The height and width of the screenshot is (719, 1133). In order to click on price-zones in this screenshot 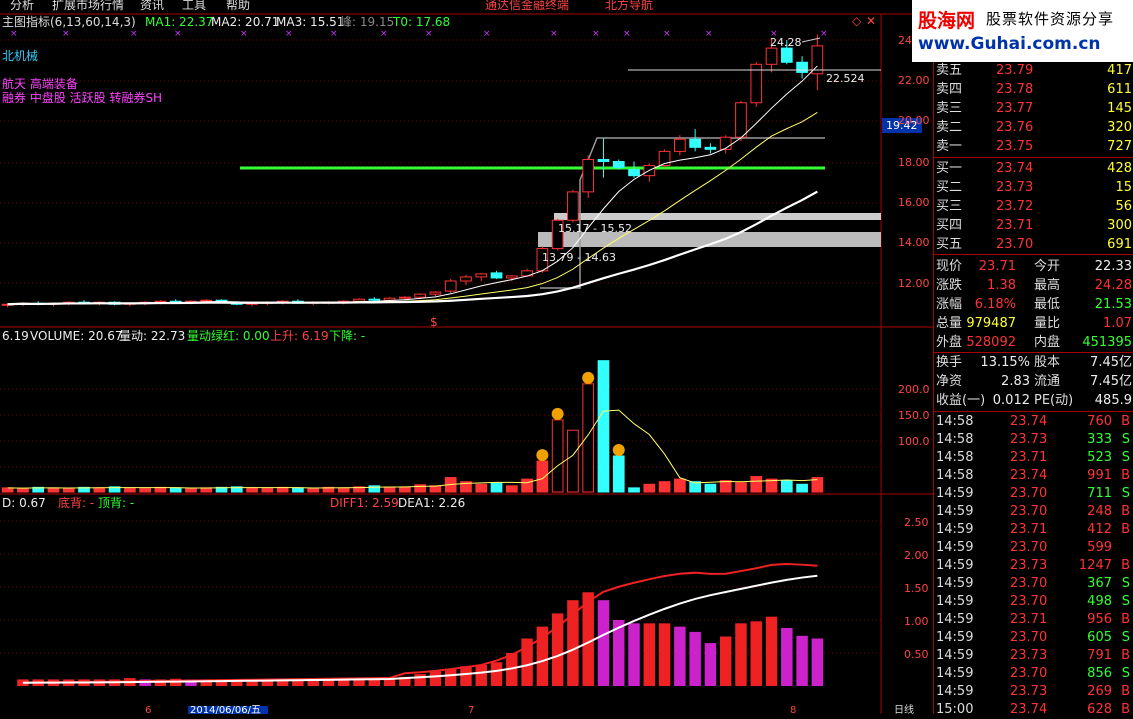, I will do `click(560, 213)`.